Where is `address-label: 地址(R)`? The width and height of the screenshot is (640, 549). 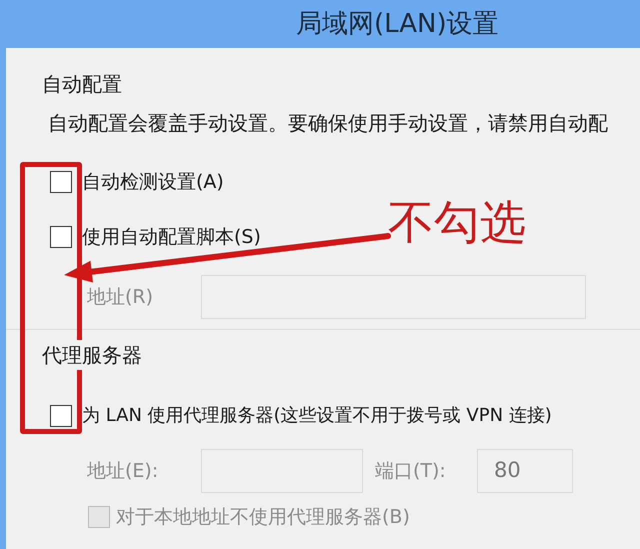 address-label: 地址(R) is located at coordinates (120, 297).